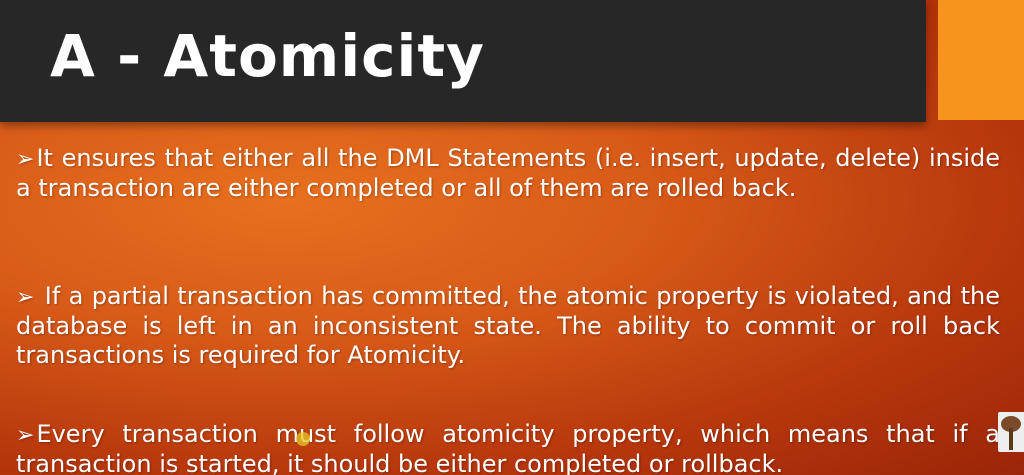 This screenshot has width=1024, height=475. Describe the element at coordinates (303, 439) in the screenshot. I see `pointer-highlight` at that location.